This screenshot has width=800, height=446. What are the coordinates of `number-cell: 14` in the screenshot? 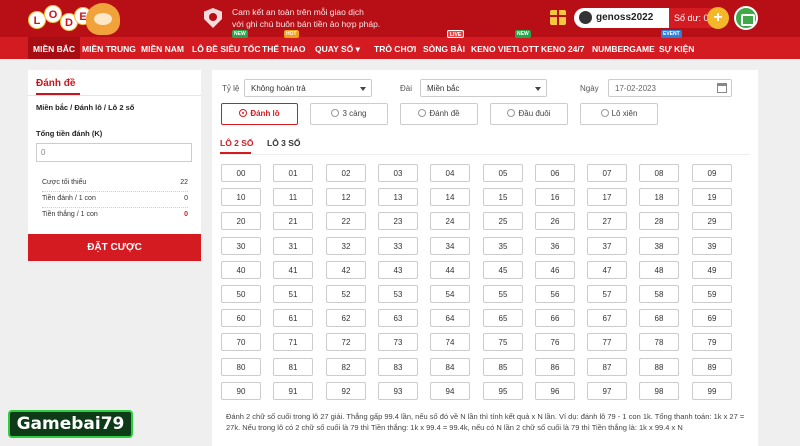 It's located at (450, 197).